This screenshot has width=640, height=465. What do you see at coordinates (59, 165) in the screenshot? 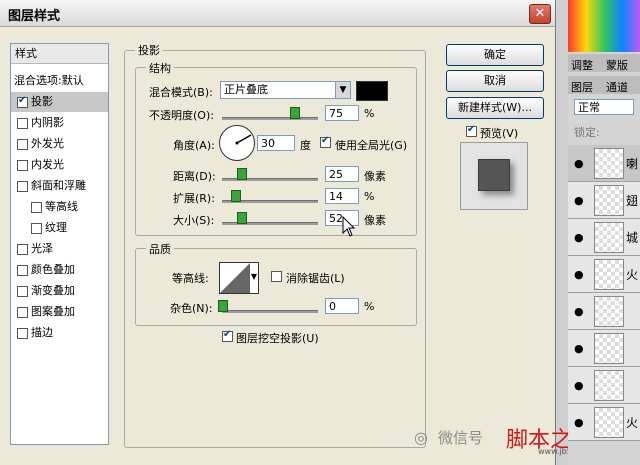
I see `style-item: 内发光` at bounding box center [59, 165].